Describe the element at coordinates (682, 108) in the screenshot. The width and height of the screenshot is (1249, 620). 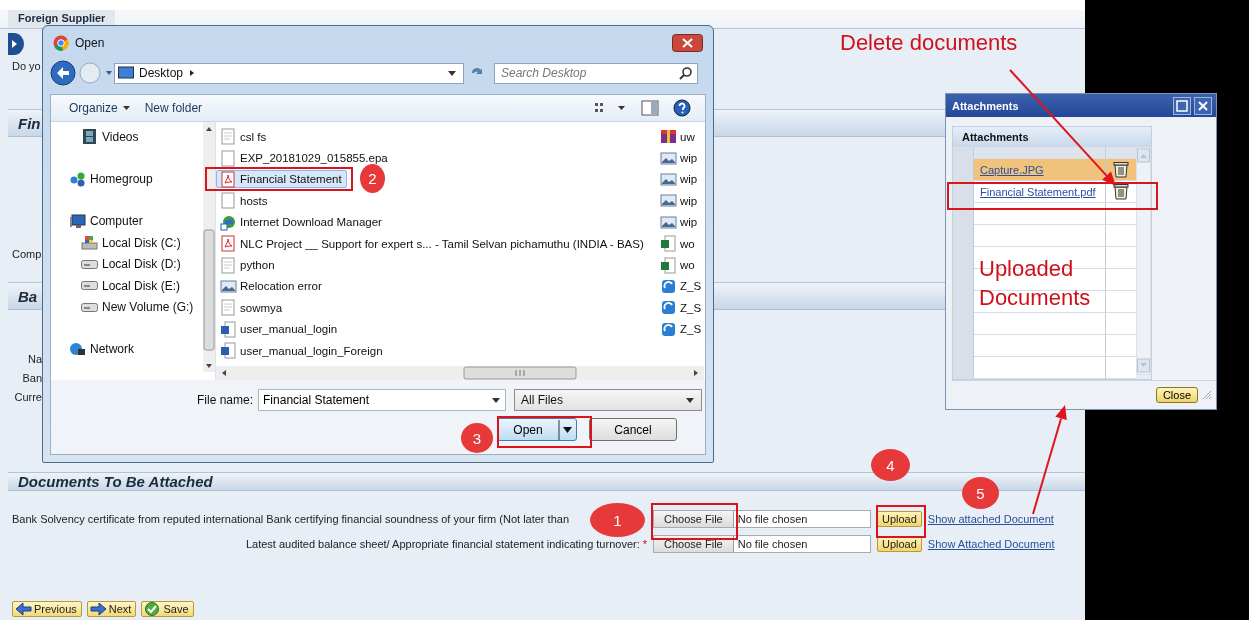
I see `help-button` at that location.